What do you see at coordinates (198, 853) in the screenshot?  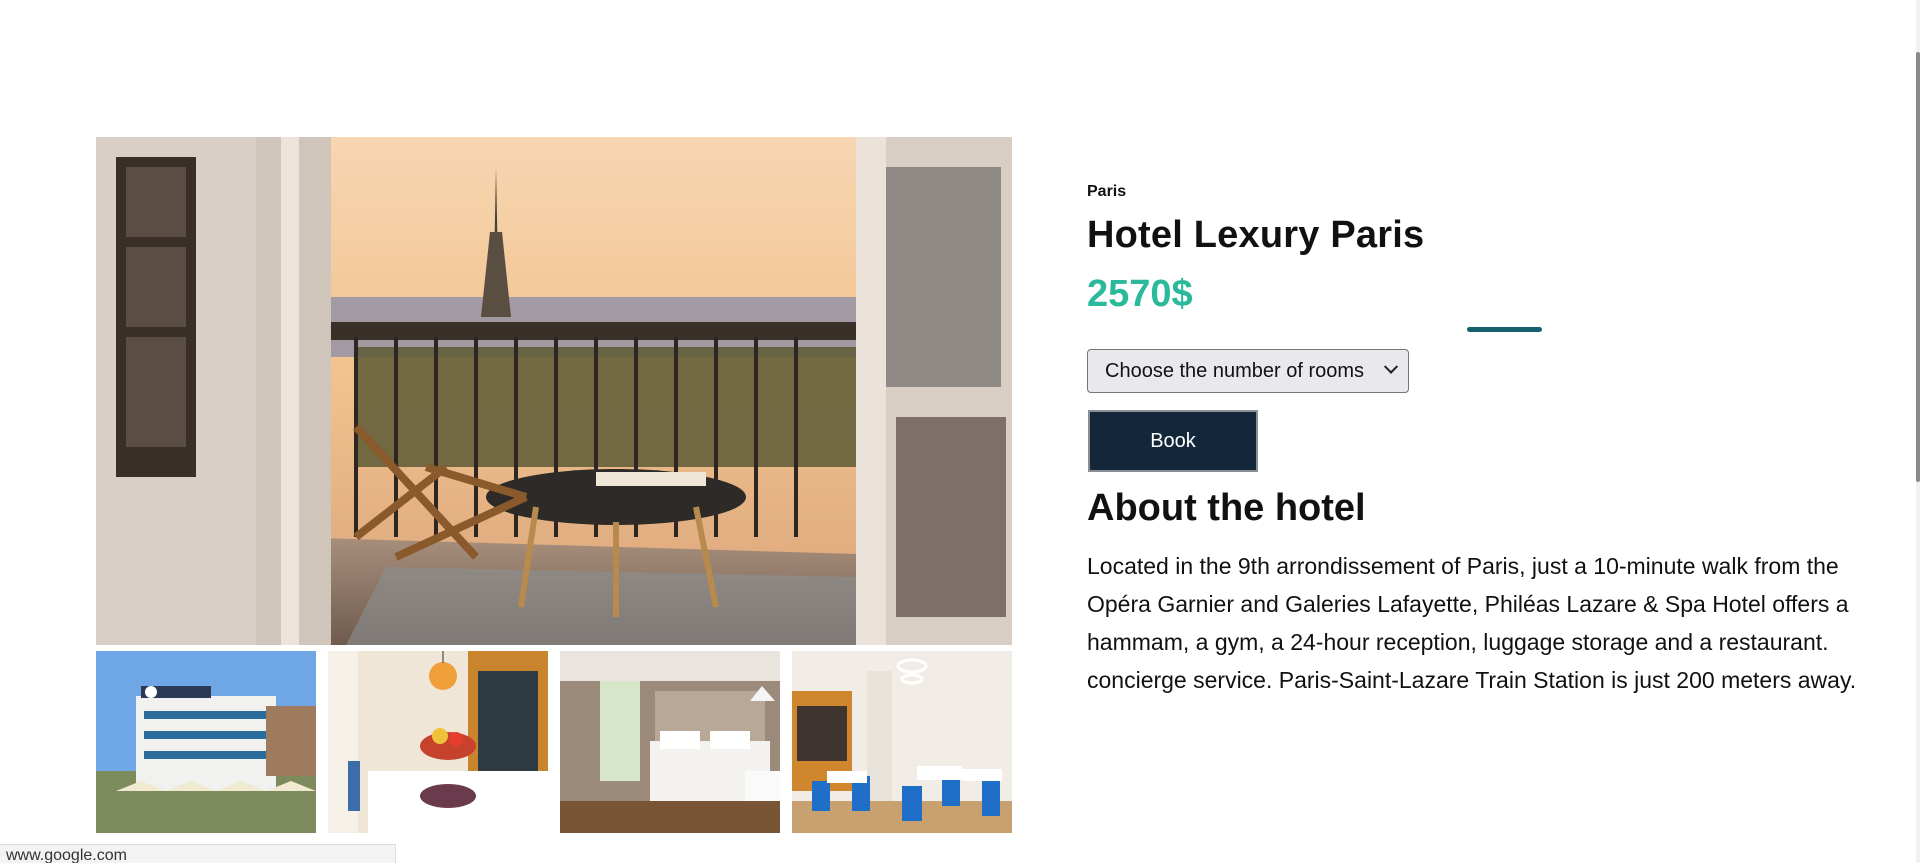 I see `link-status-bar: www.google.com` at bounding box center [198, 853].